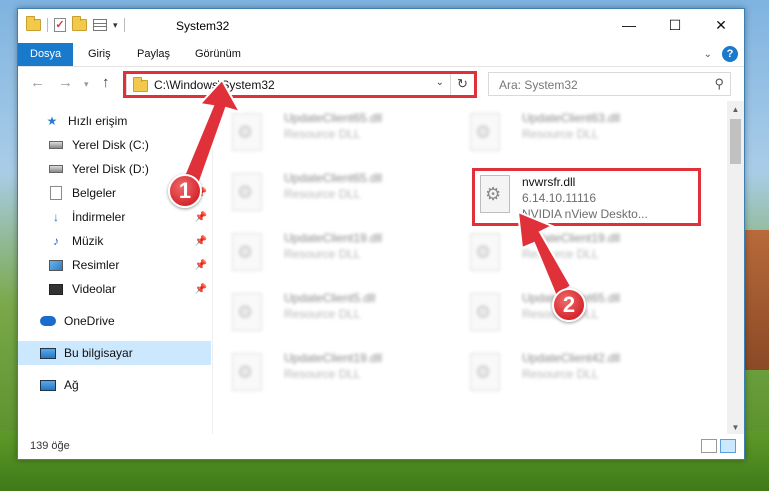  Describe the element at coordinates (100, 25) in the screenshot. I see `customize-toolbar-icon` at that location.